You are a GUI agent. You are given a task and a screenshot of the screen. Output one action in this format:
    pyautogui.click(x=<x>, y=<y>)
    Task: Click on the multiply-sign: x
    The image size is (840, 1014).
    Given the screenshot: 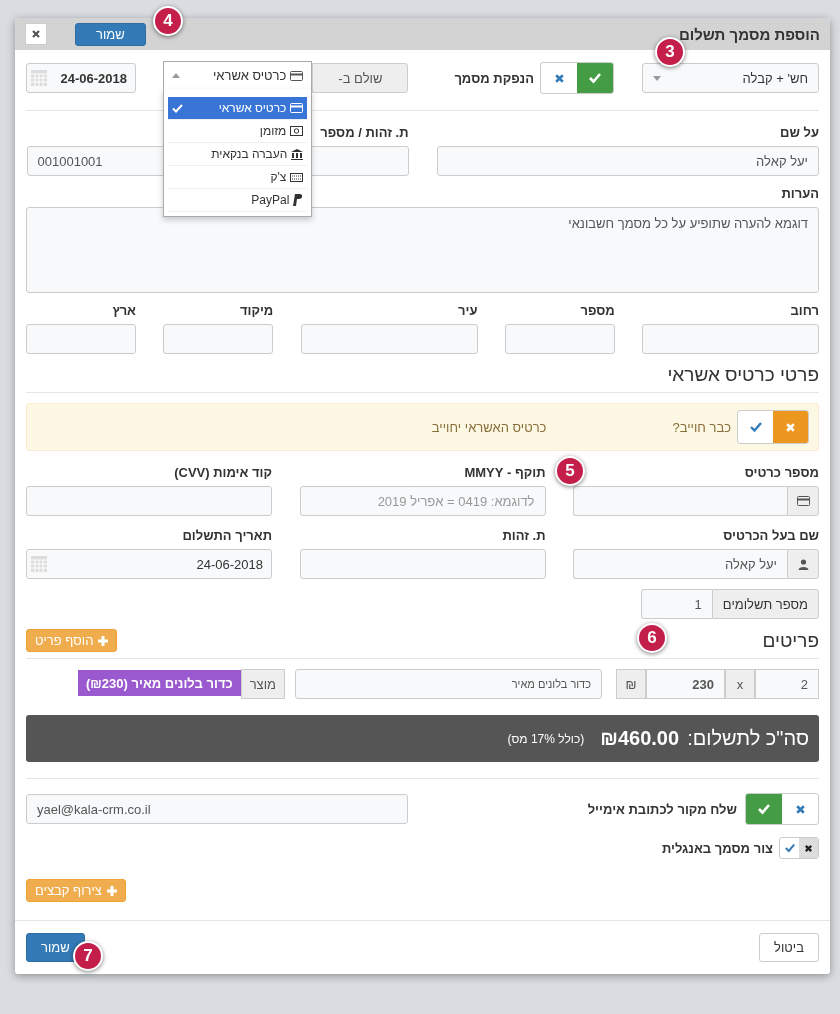 What is the action you would take?
    pyautogui.click(x=740, y=684)
    